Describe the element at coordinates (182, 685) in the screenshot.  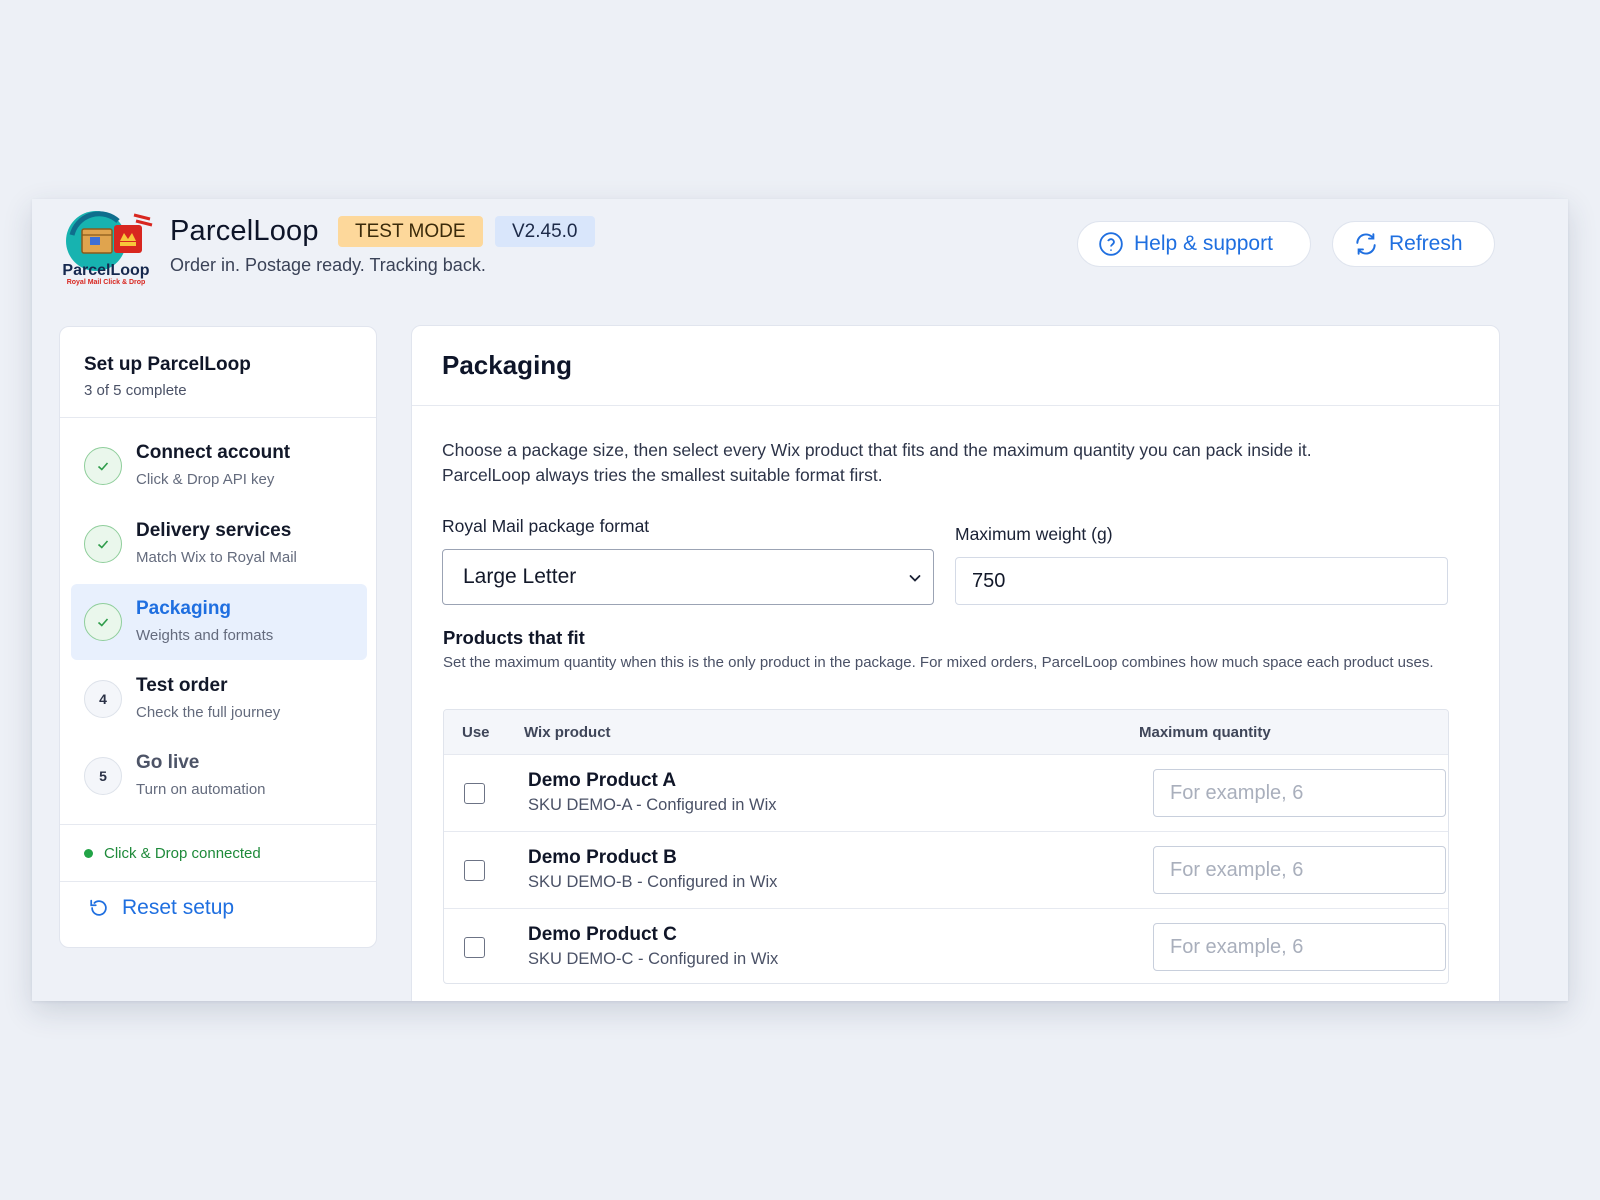
I see `step-label: Test order` at that location.